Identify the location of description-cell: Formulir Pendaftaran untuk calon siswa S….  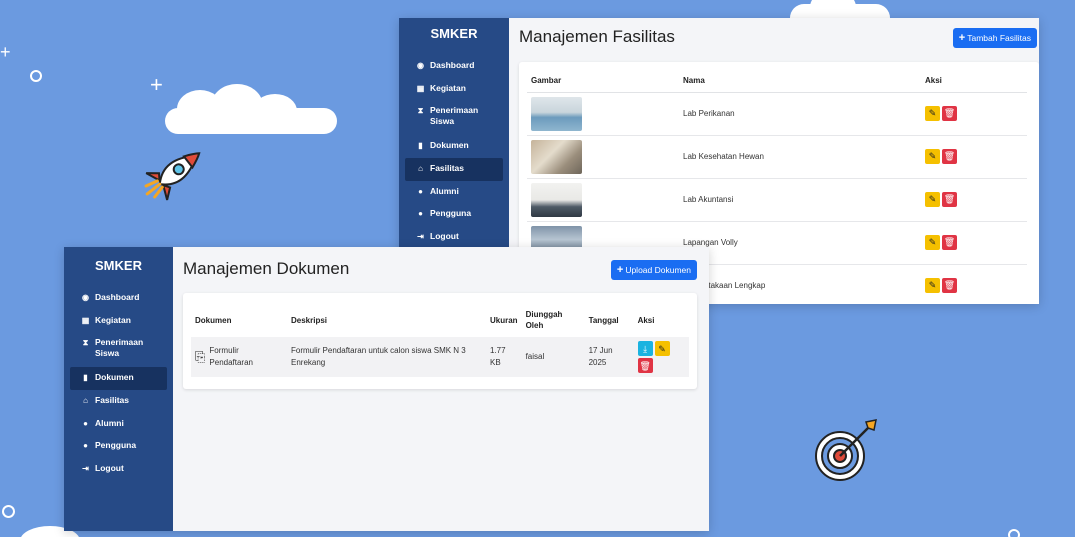
(386, 357).